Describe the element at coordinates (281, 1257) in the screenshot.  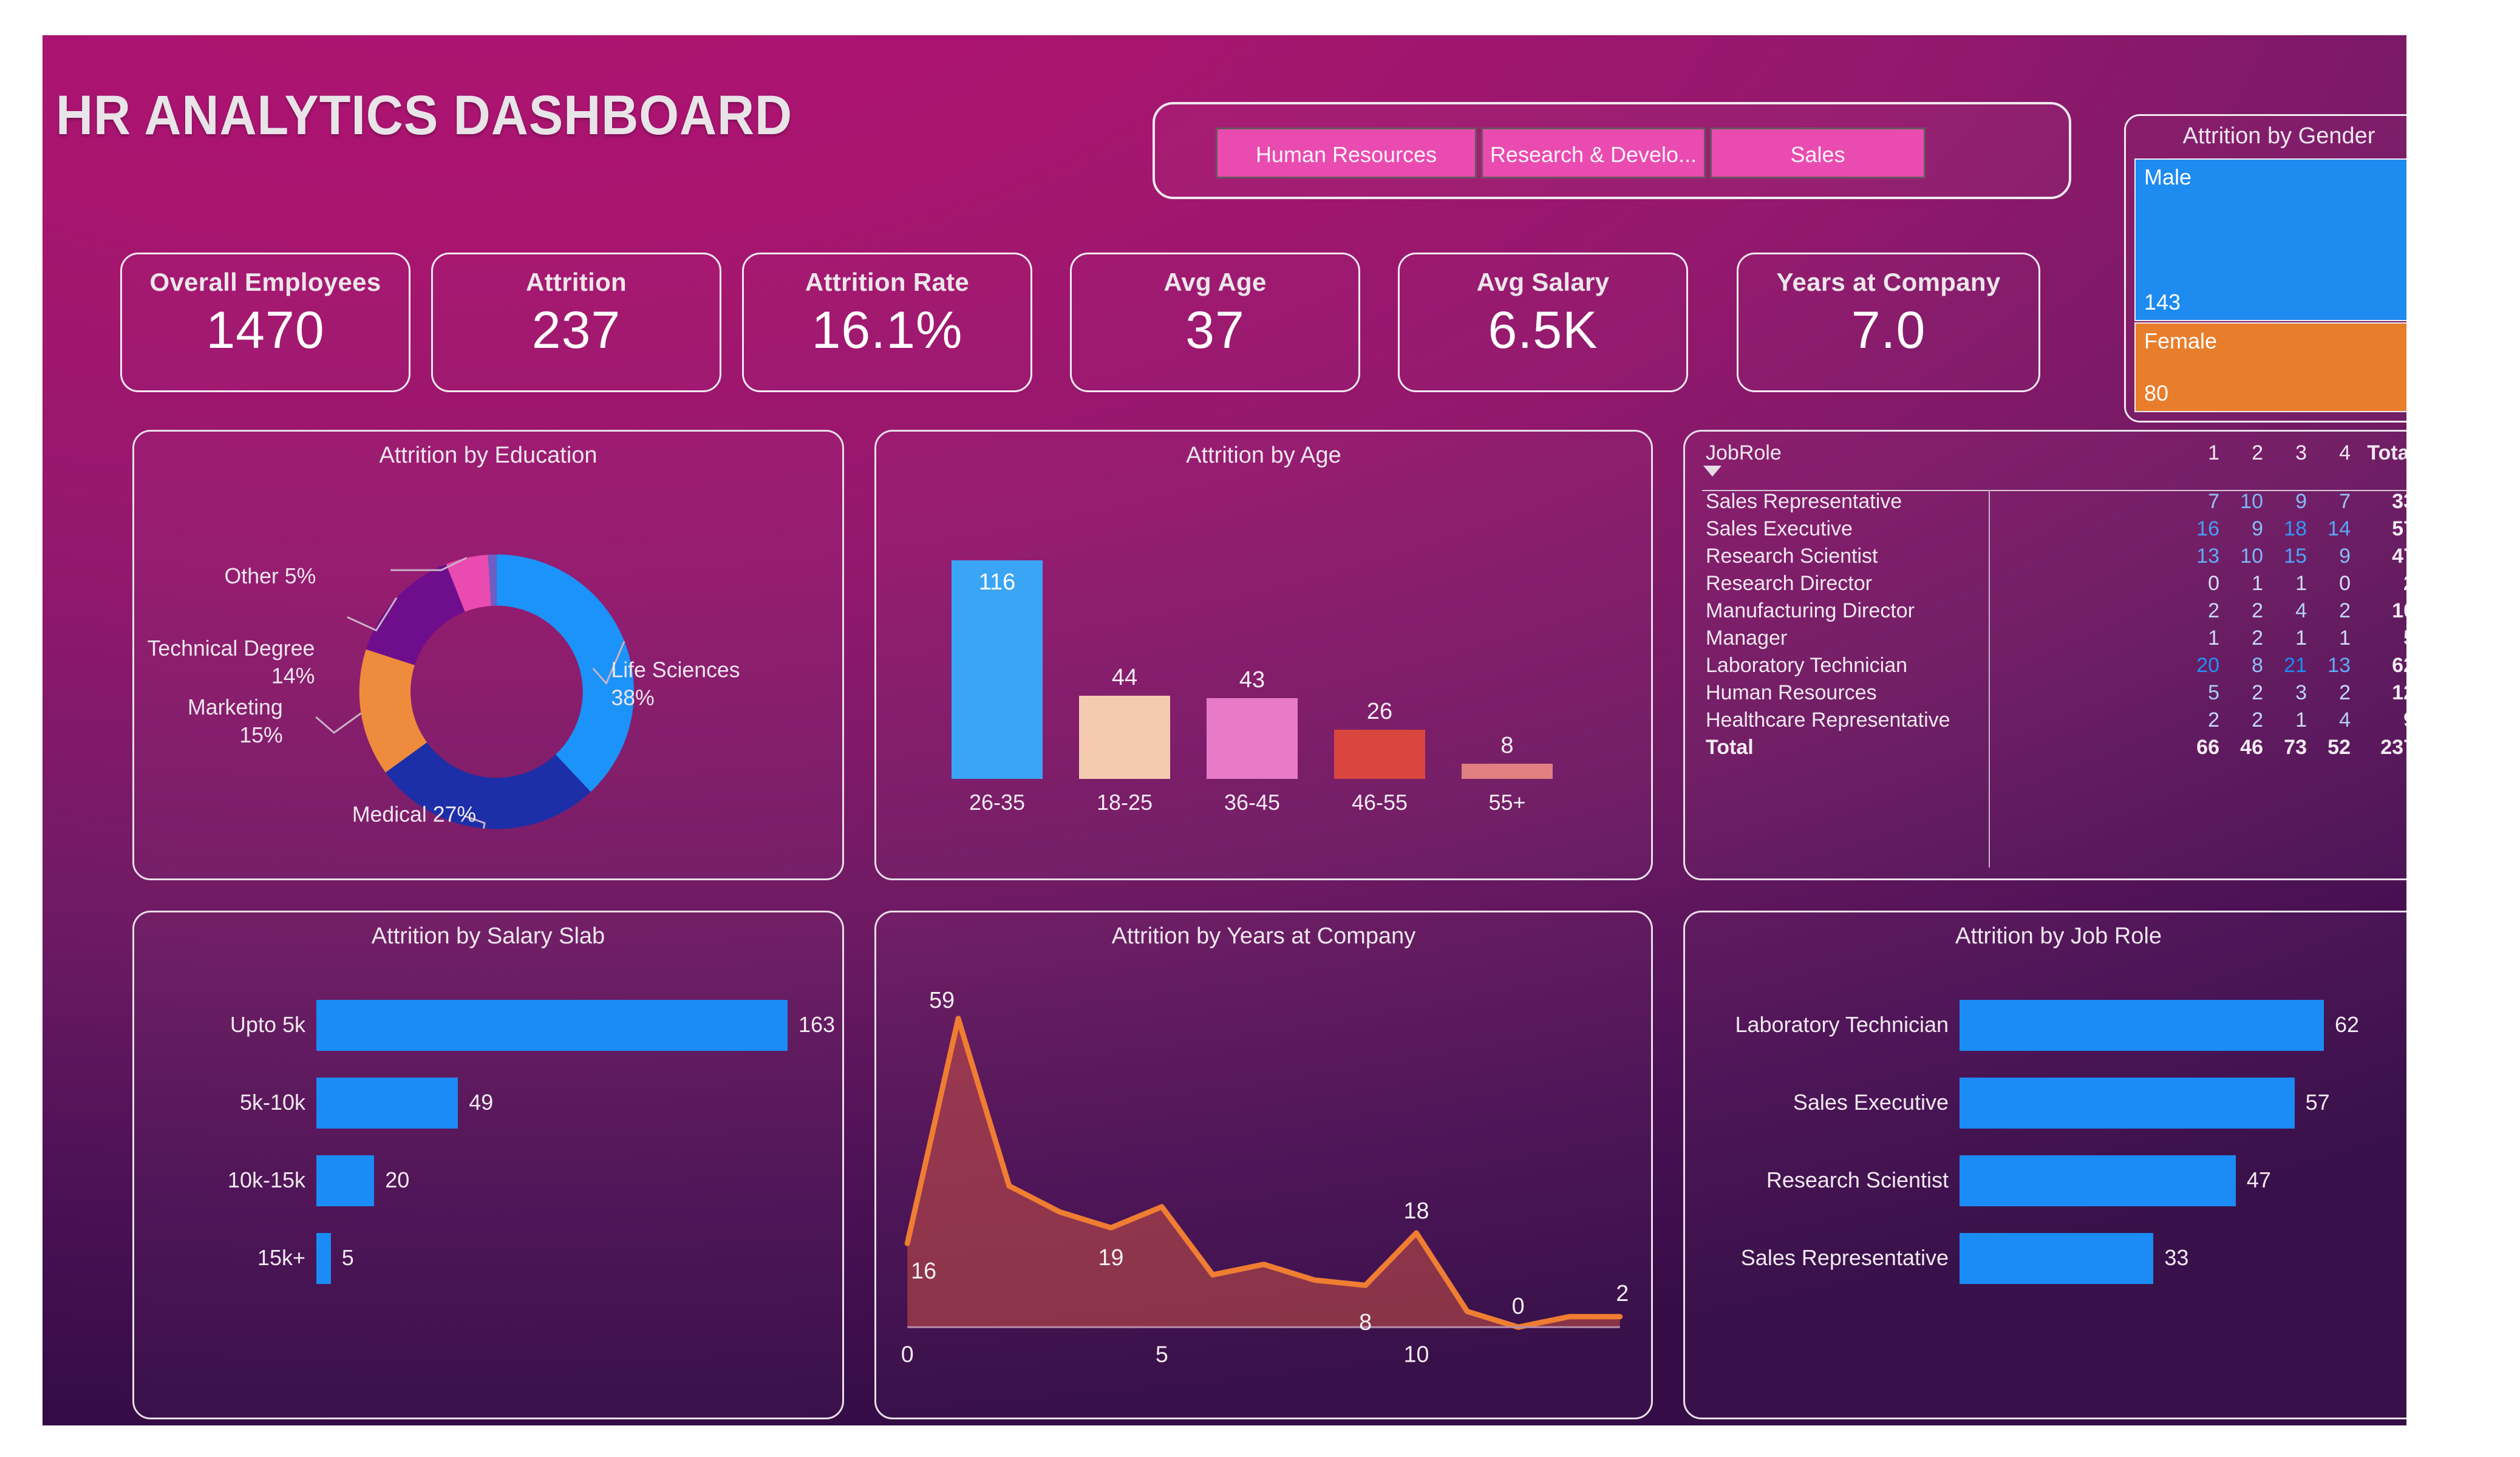
I see `bar-category-label: 15k+` at that location.